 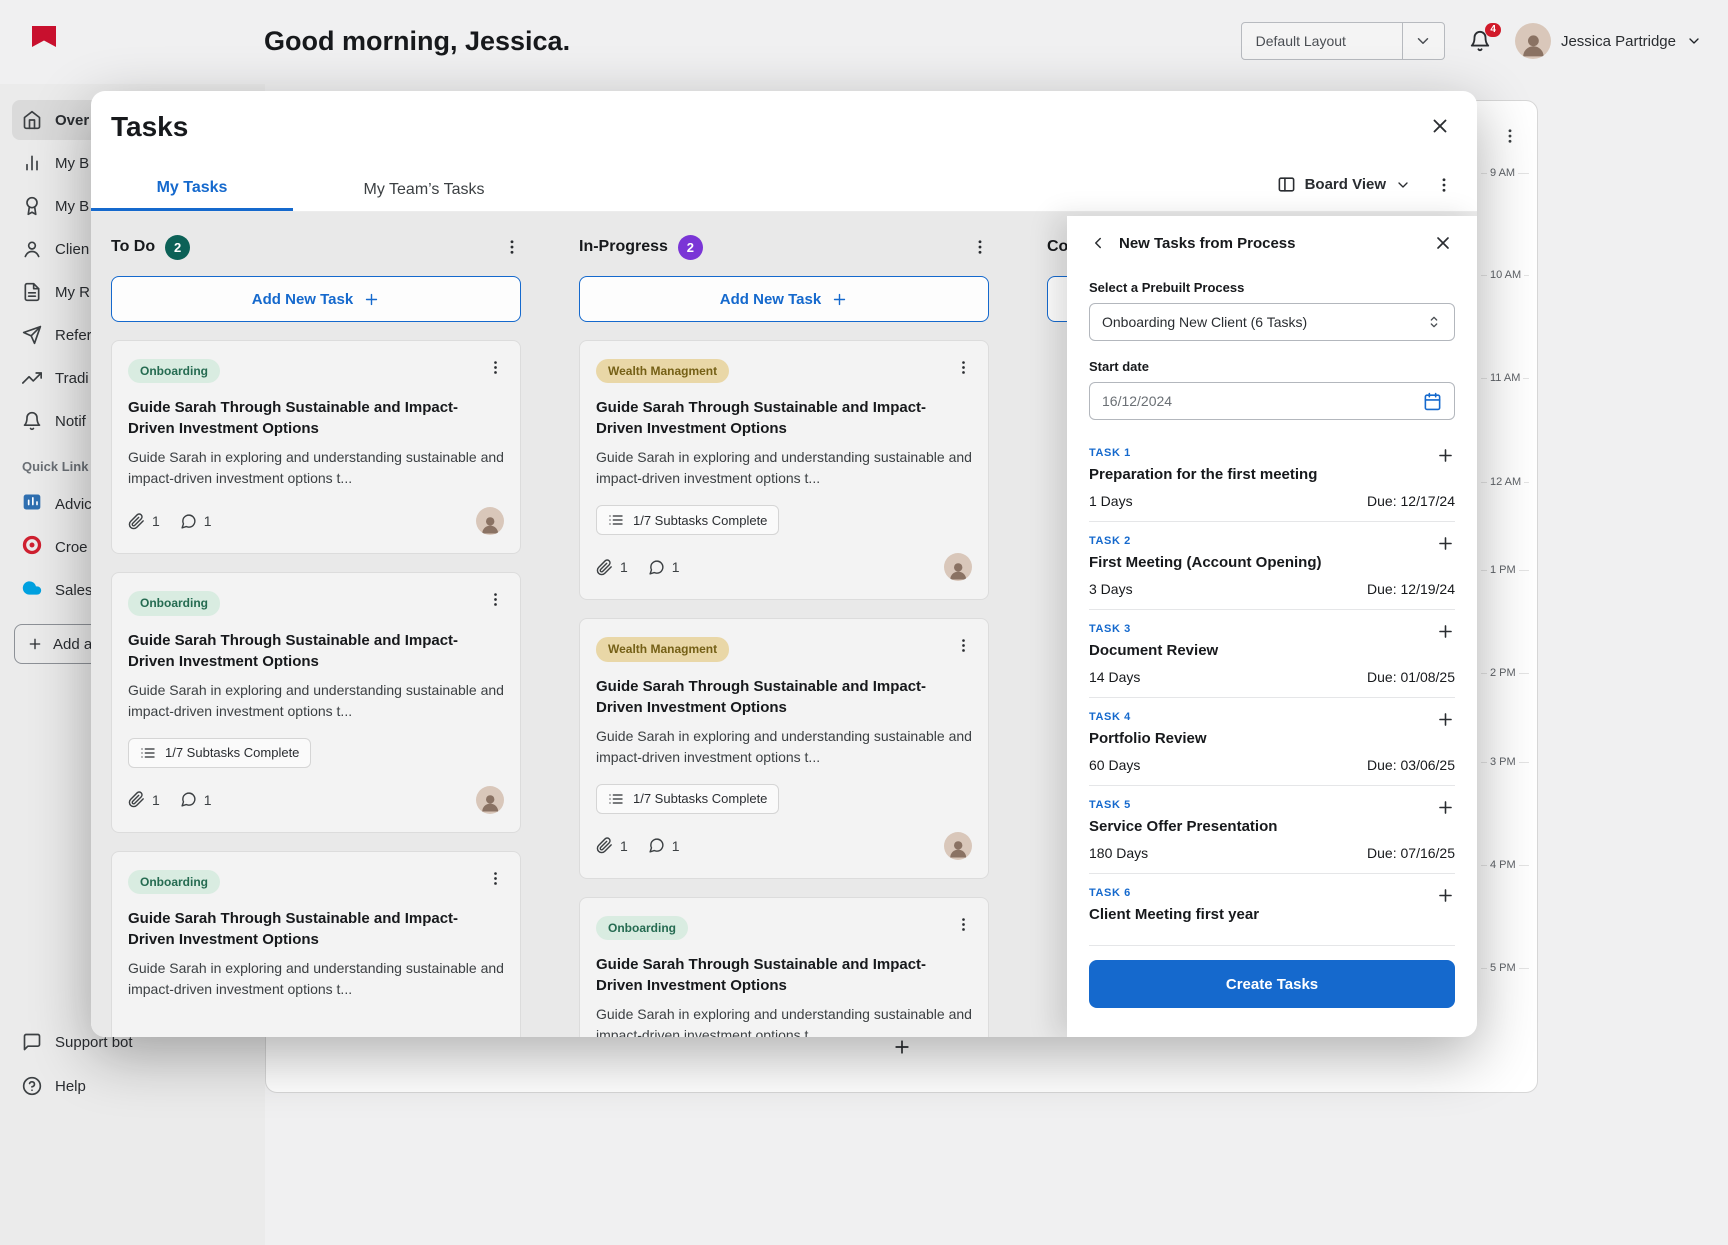 What do you see at coordinates (1440, 126) in the screenshot?
I see `modal-close-button` at bounding box center [1440, 126].